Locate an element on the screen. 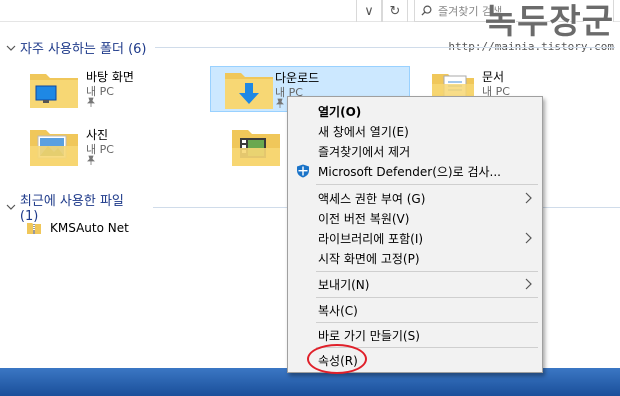 The image size is (620, 396). videos-folder-icon is located at coordinates (256, 148).